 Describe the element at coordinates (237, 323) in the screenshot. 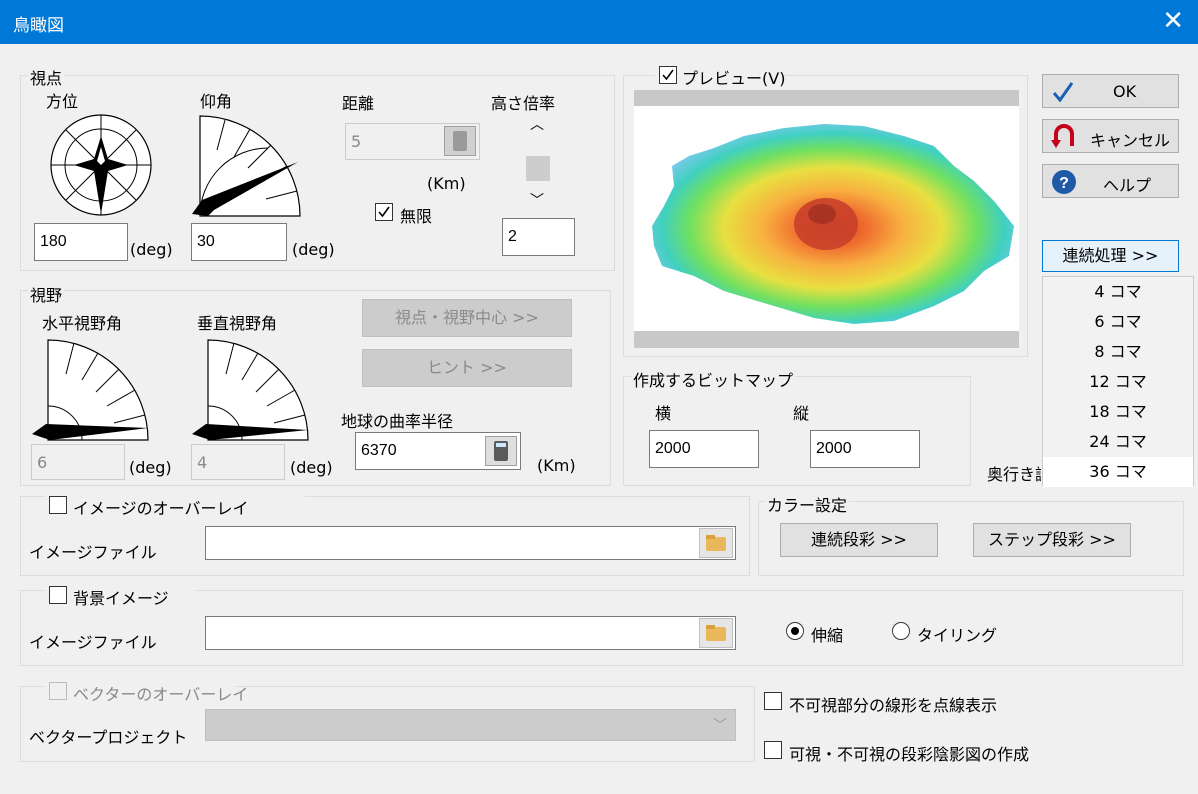

I see `vertical-fov-label: 垂直視野角` at that location.